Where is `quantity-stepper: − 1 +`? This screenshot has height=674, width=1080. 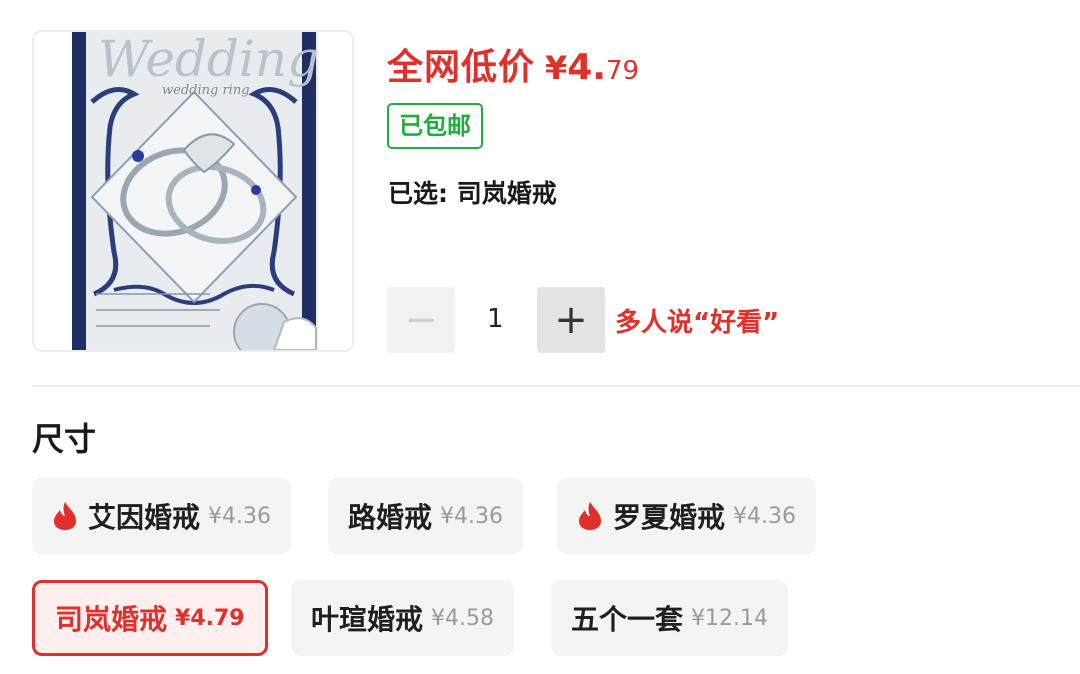 quantity-stepper: − 1 + is located at coordinates (496, 320).